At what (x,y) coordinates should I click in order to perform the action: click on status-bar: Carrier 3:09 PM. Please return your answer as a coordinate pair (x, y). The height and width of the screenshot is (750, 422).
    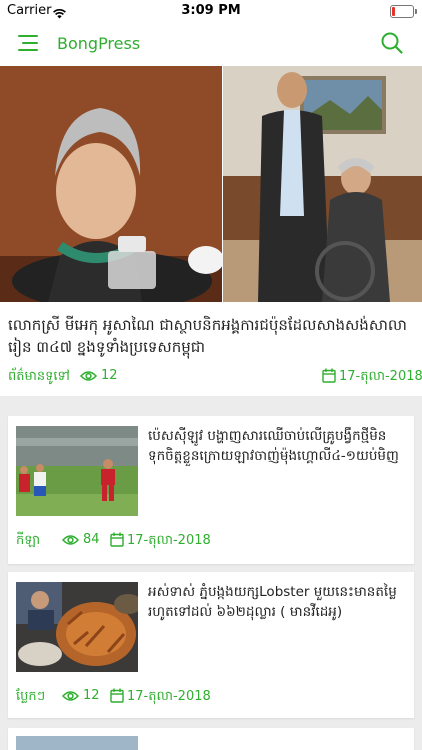
    Looking at the image, I should click on (211, 11).